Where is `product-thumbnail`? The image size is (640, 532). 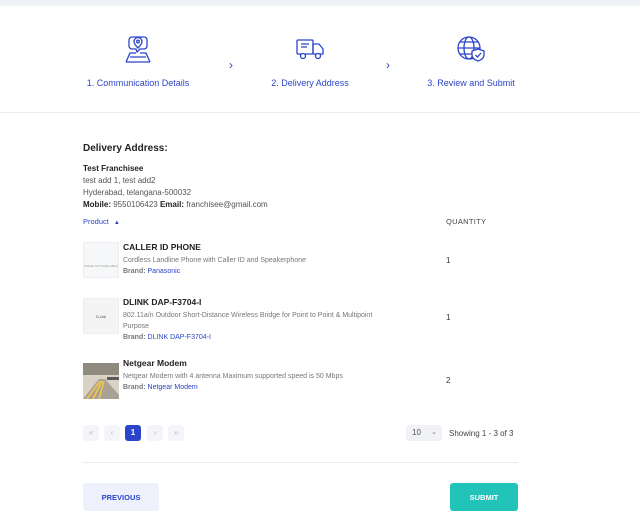
product-thumbnail is located at coordinates (101, 381).